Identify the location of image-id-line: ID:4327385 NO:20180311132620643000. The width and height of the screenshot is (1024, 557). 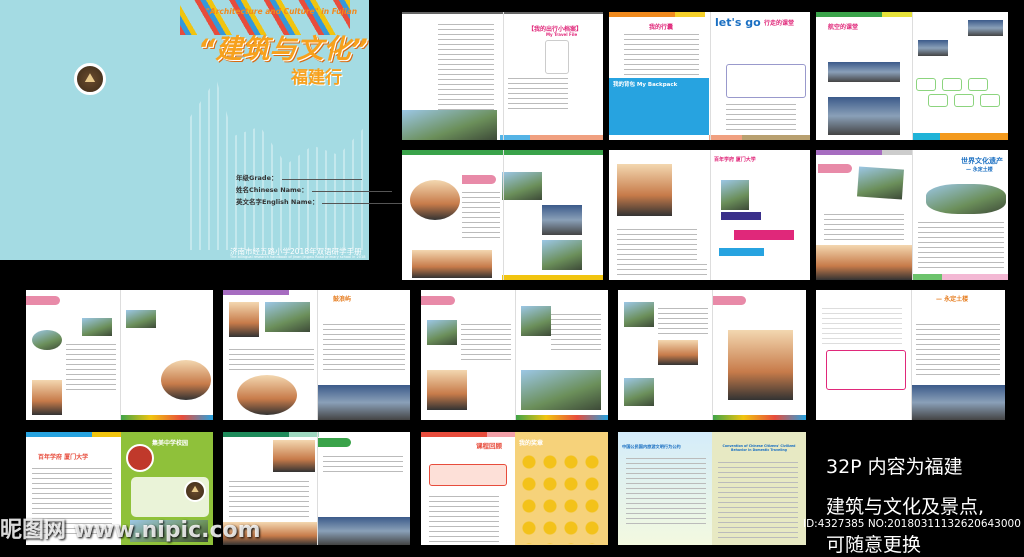
(912, 524).